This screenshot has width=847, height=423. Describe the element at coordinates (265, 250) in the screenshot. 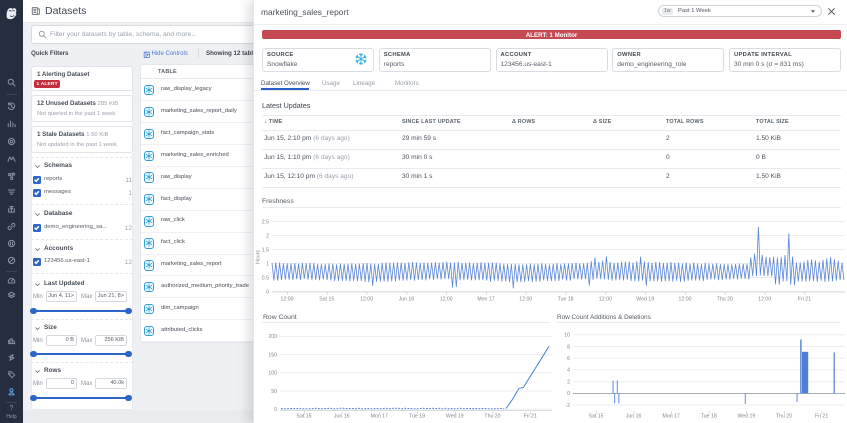

I see `svg-text: 1.5` at that location.